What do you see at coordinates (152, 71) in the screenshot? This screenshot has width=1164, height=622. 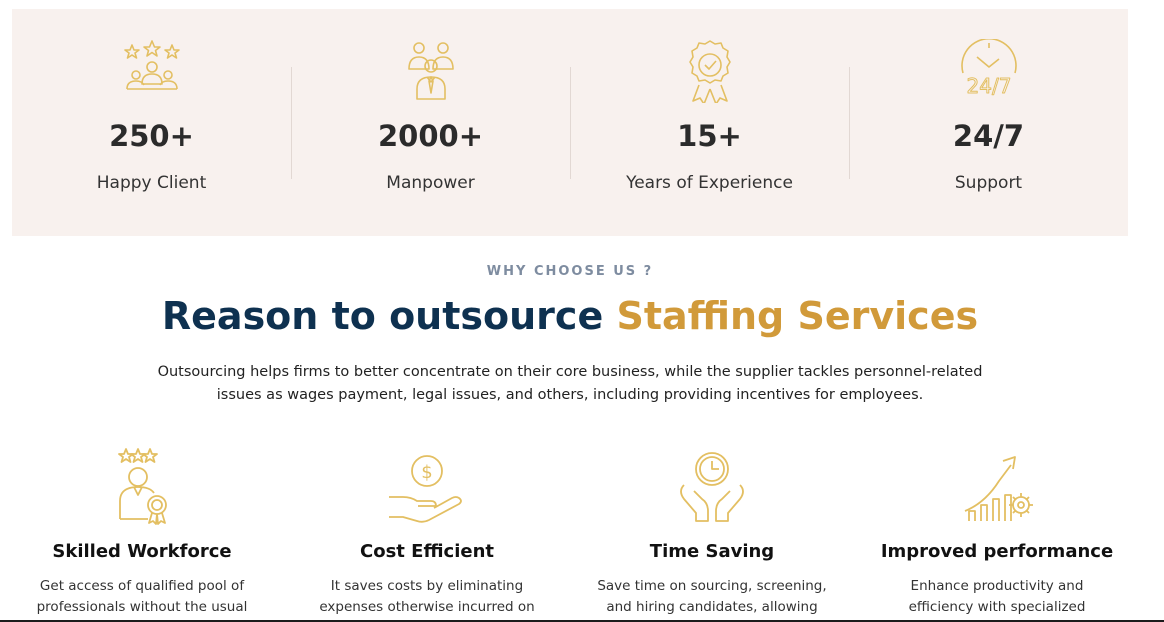 I see `happy-client-icon` at bounding box center [152, 71].